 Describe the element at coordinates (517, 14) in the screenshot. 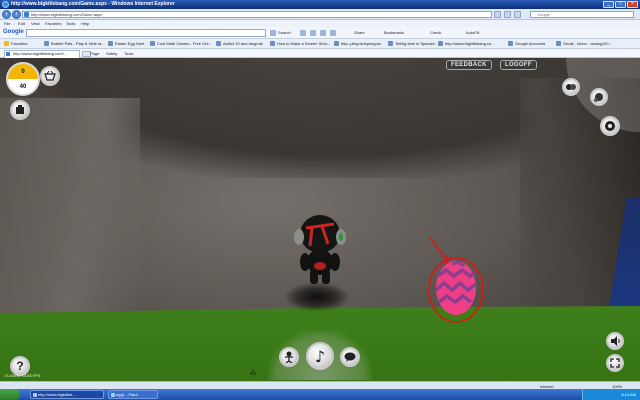

I see `stop-icon` at that location.